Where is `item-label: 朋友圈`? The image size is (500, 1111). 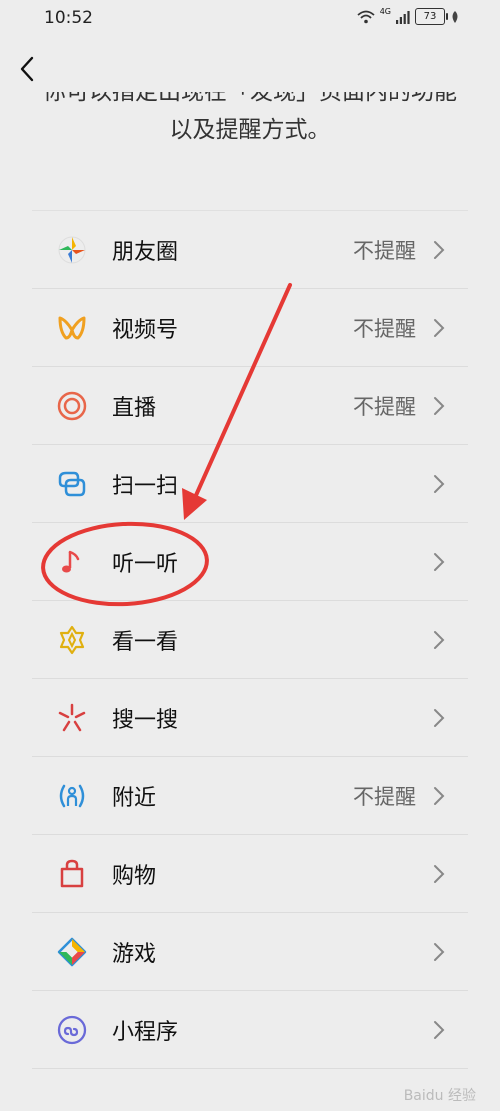
item-label: 朋友圈 is located at coordinates (145, 252).